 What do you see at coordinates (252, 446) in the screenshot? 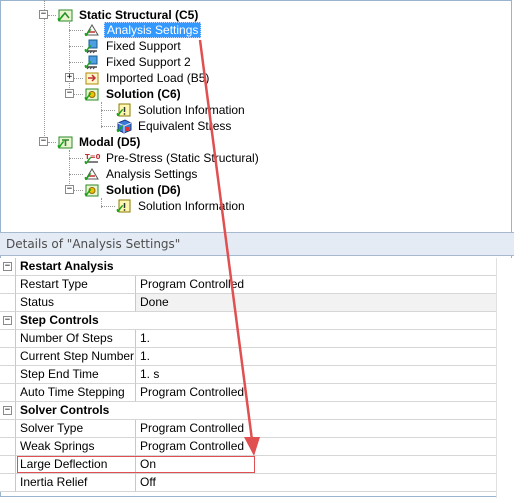
I see `arrow-head` at bounding box center [252, 446].